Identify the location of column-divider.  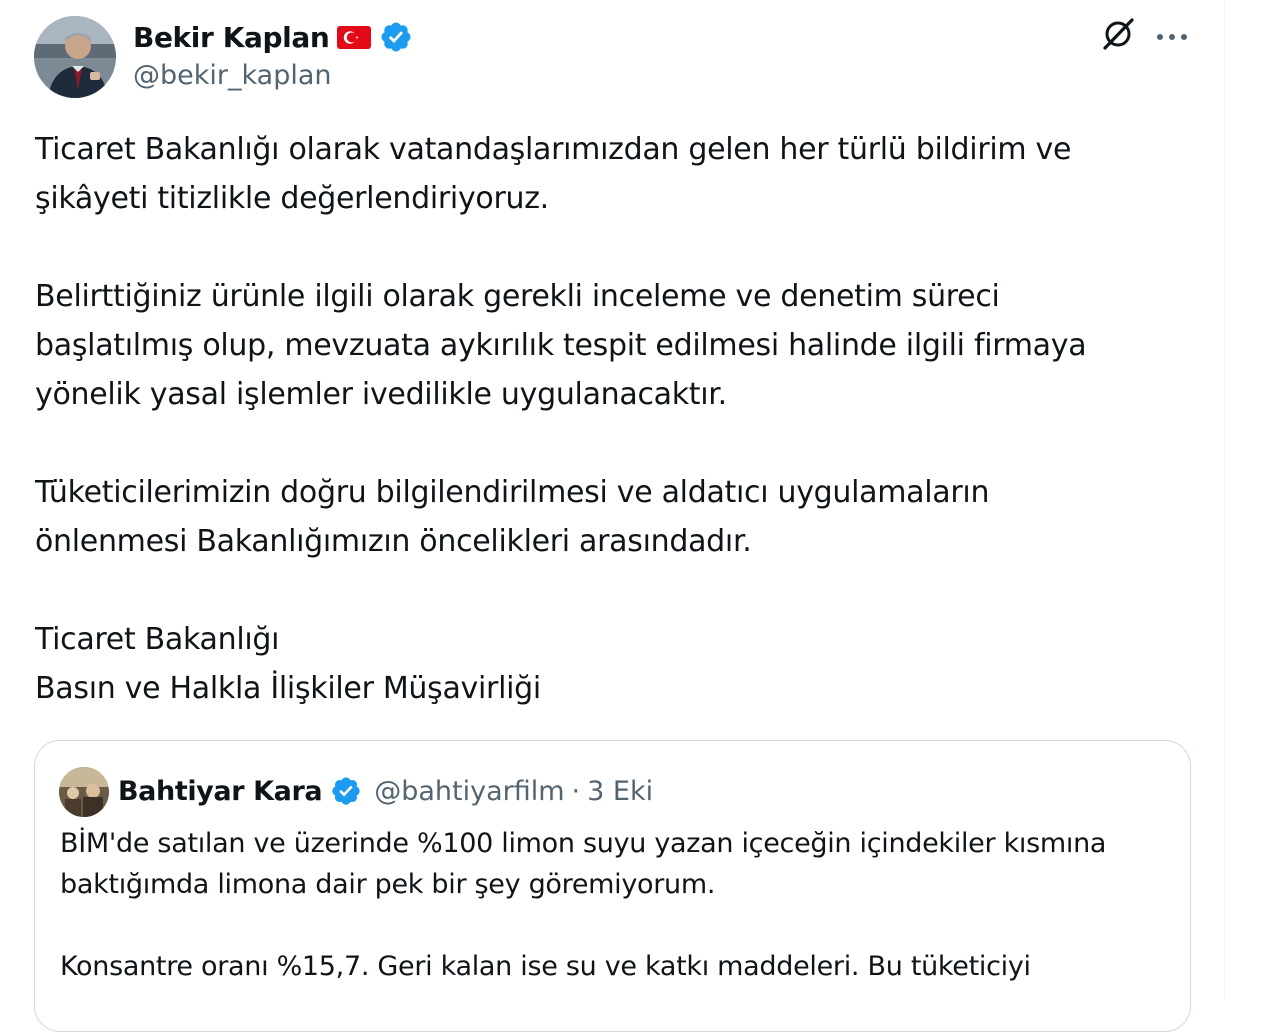
(1224, 499).